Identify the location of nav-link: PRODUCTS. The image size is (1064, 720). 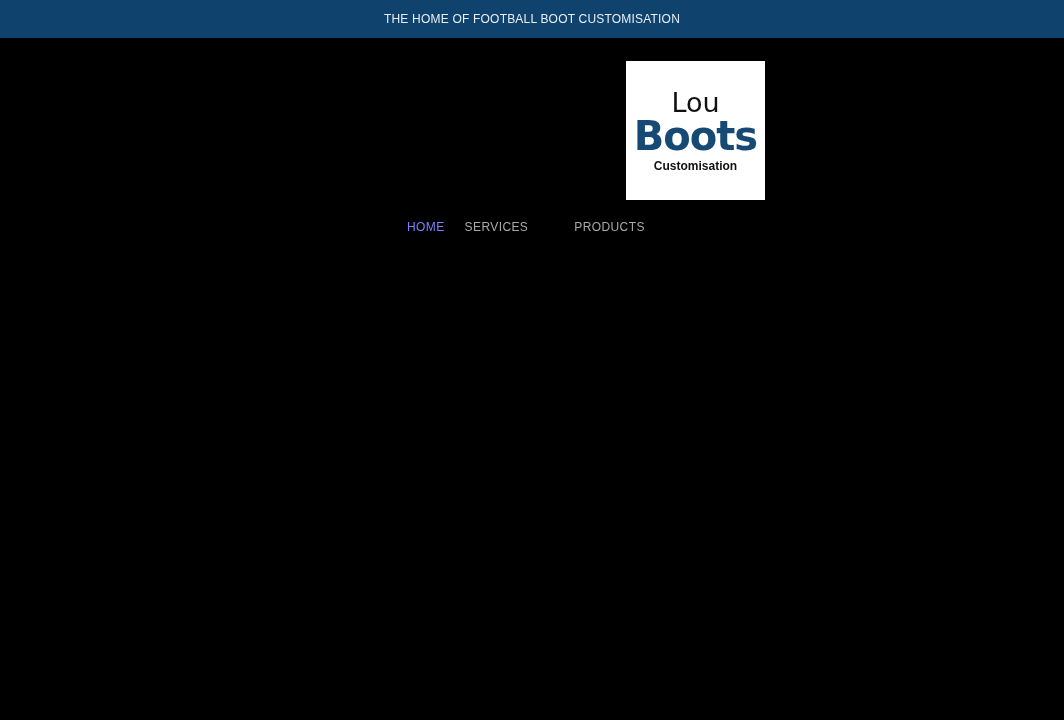
(609, 227).